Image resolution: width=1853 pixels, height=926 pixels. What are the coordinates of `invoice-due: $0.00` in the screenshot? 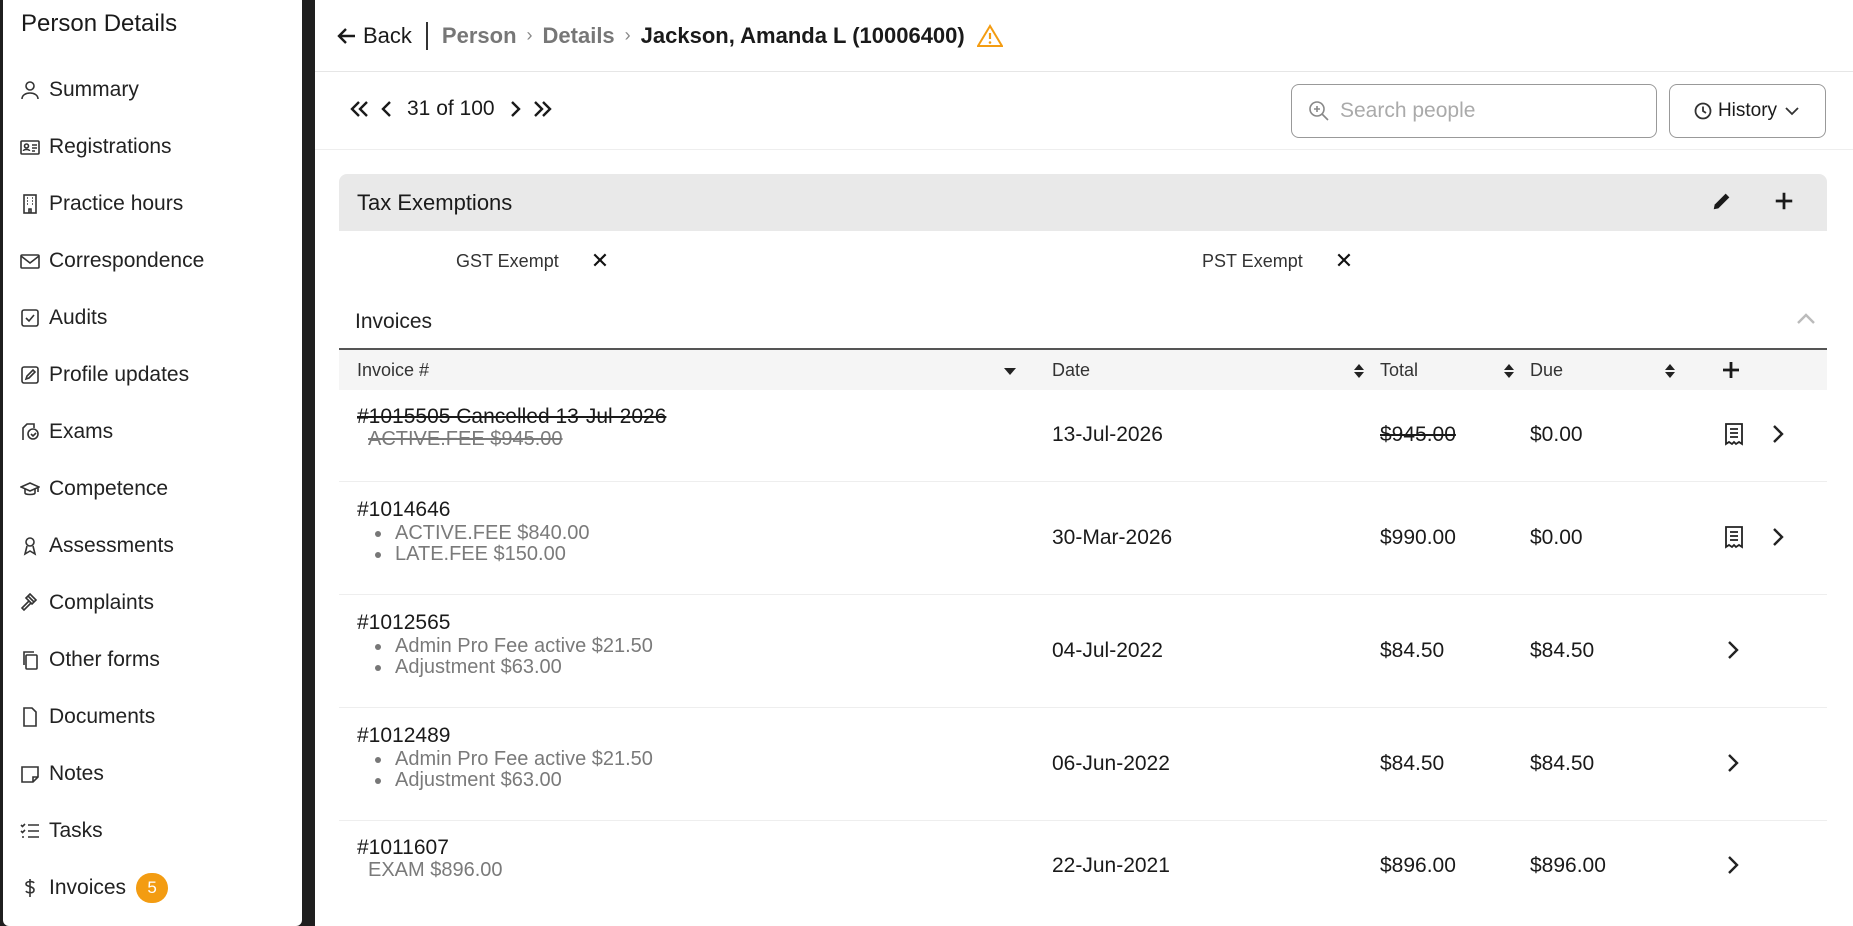 It's located at (1556, 434).